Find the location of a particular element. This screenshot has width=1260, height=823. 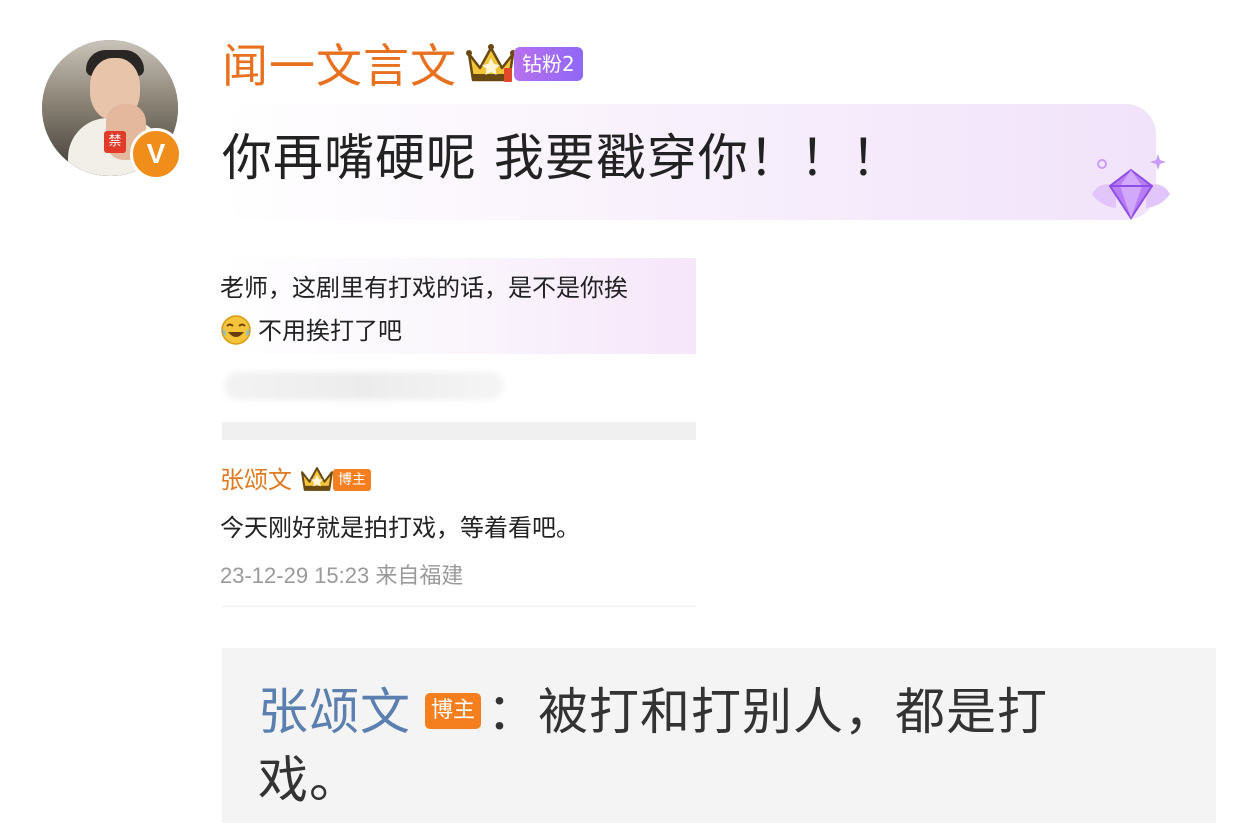

screenshot-reply-meta: 23-12-29 15:23 来自福建 is located at coordinates (342, 575).